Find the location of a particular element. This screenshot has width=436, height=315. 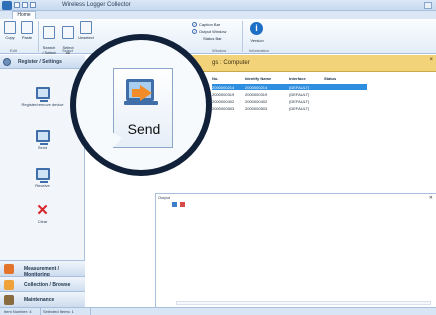

caption-bar-check: ✓ Caption Bar is located at coordinates (206, 24).